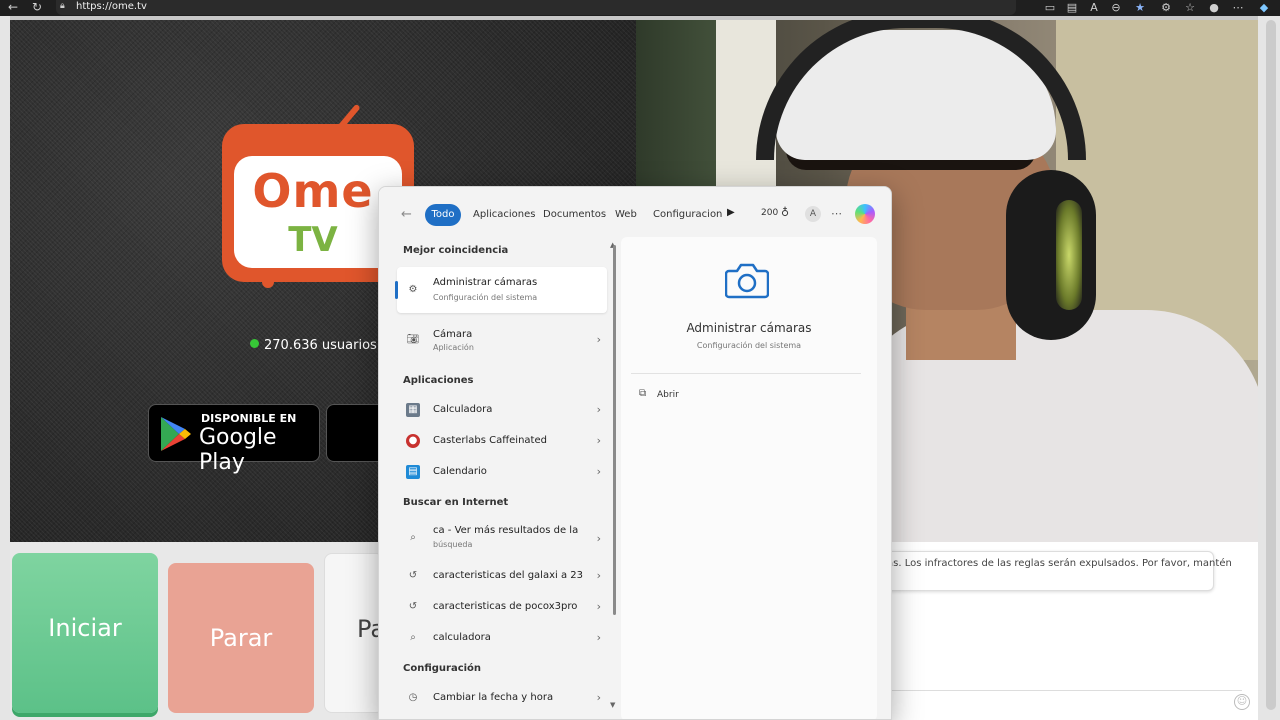 The width and height of the screenshot is (1280, 720). What do you see at coordinates (574, 215) in the screenshot?
I see `tab-documentos: Documentos` at bounding box center [574, 215].